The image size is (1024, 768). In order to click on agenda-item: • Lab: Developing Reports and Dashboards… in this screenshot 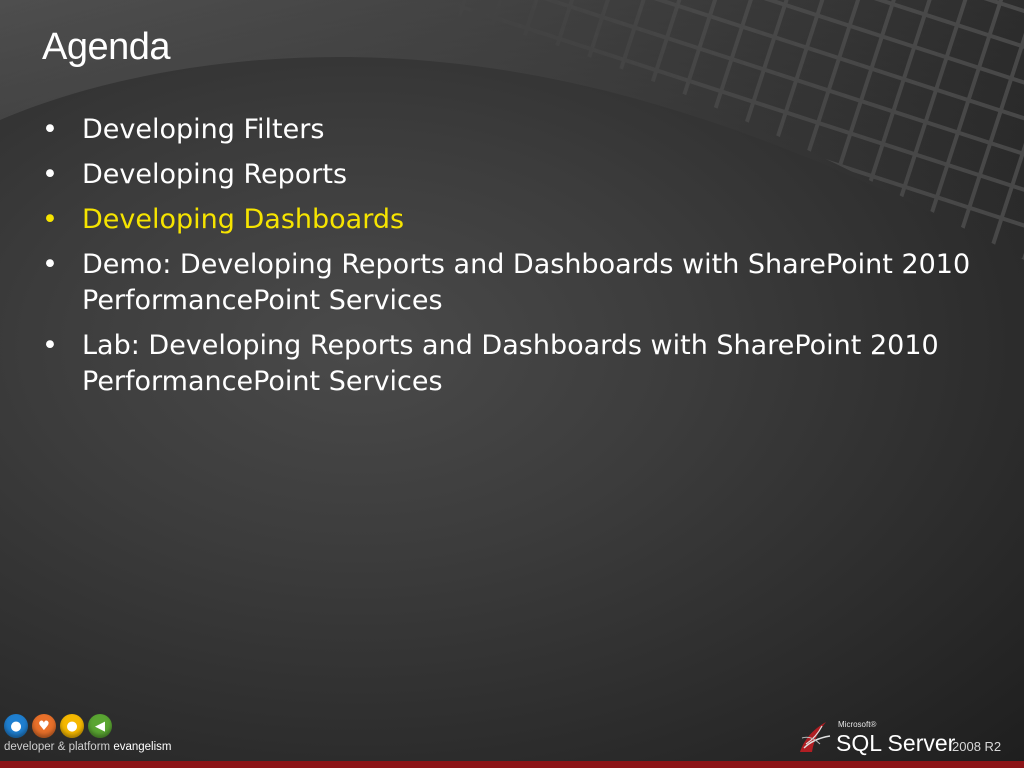, I will do `click(507, 364)`.